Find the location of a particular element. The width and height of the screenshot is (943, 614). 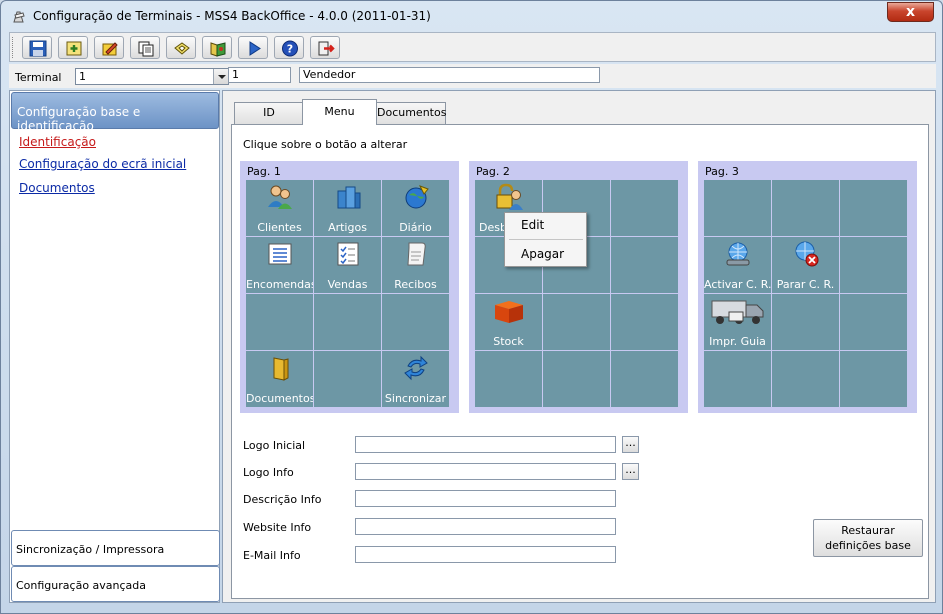

users-icon is located at coordinates (280, 197).